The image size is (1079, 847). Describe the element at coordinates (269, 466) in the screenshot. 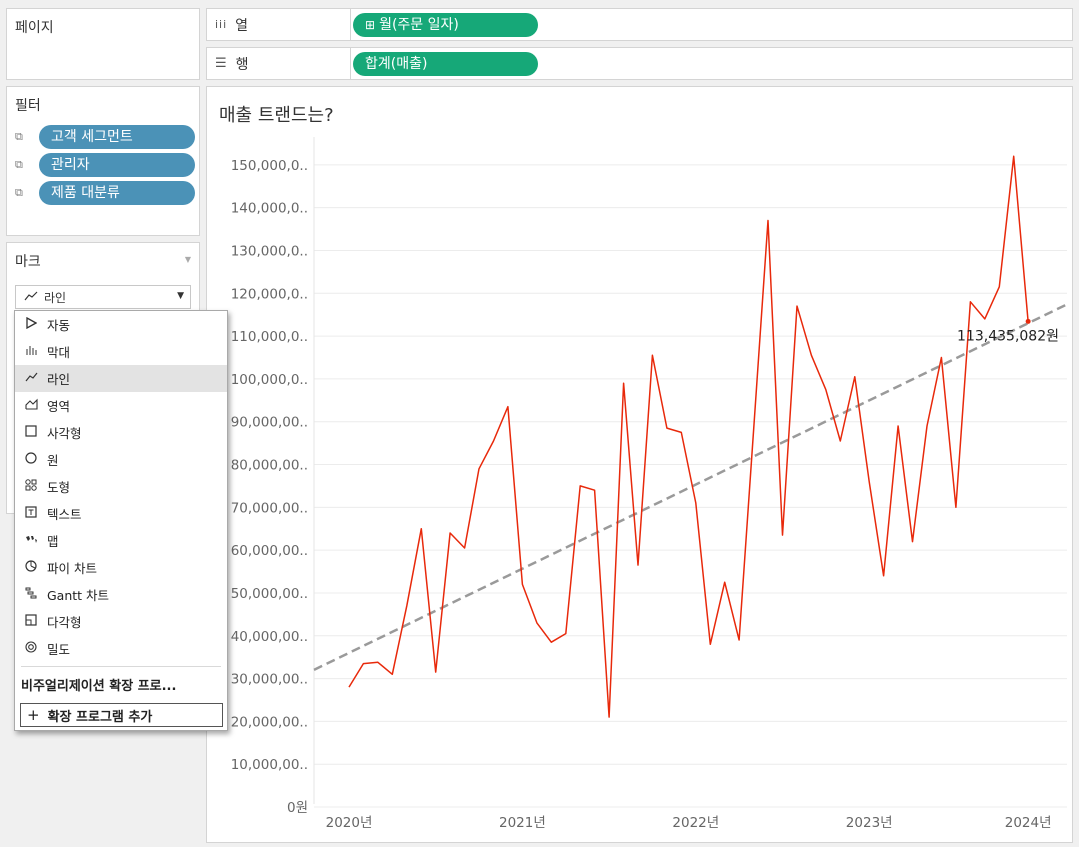

I see `y-tick-label: 80,000,00..` at that location.